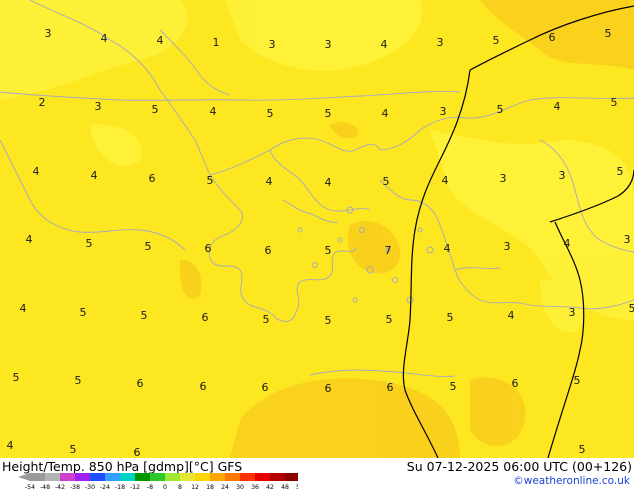 The image size is (634, 490). I want to click on colorbar-tick-label: -8, so click(150, 487).